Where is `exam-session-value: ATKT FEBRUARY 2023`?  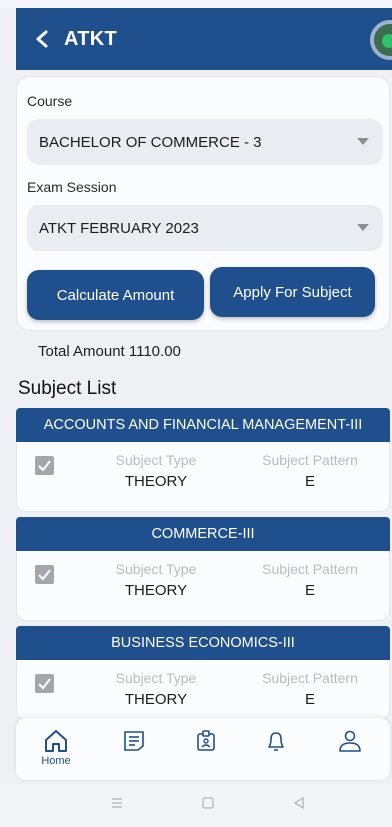
exam-session-value: ATKT FEBRUARY 2023 is located at coordinates (119, 228).